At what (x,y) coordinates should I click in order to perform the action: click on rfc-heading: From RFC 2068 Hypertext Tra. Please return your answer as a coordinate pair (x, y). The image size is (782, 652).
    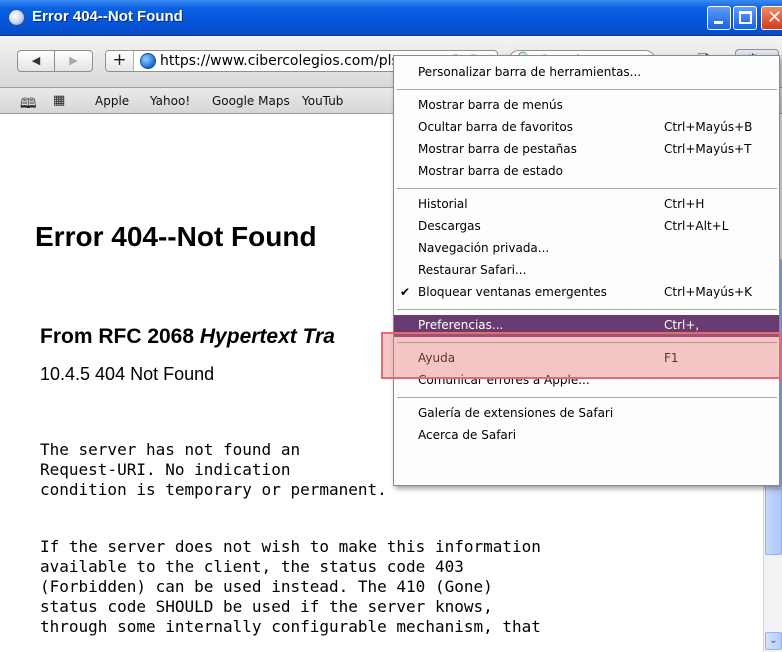
    Looking at the image, I should click on (187, 337).